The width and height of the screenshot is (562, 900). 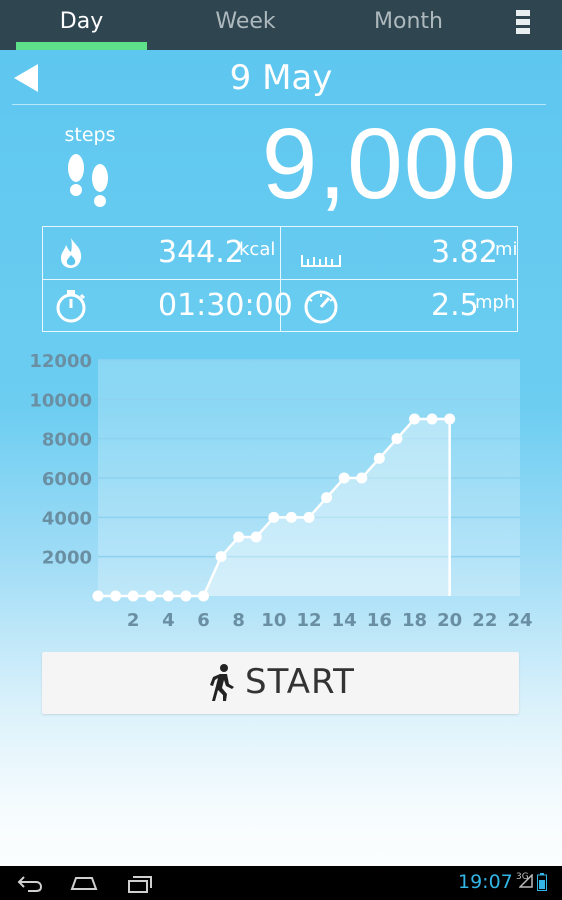 What do you see at coordinates (485, 882) in the screenshot?
I see `status-clock: 19:07` at bounding box center [485, 882].